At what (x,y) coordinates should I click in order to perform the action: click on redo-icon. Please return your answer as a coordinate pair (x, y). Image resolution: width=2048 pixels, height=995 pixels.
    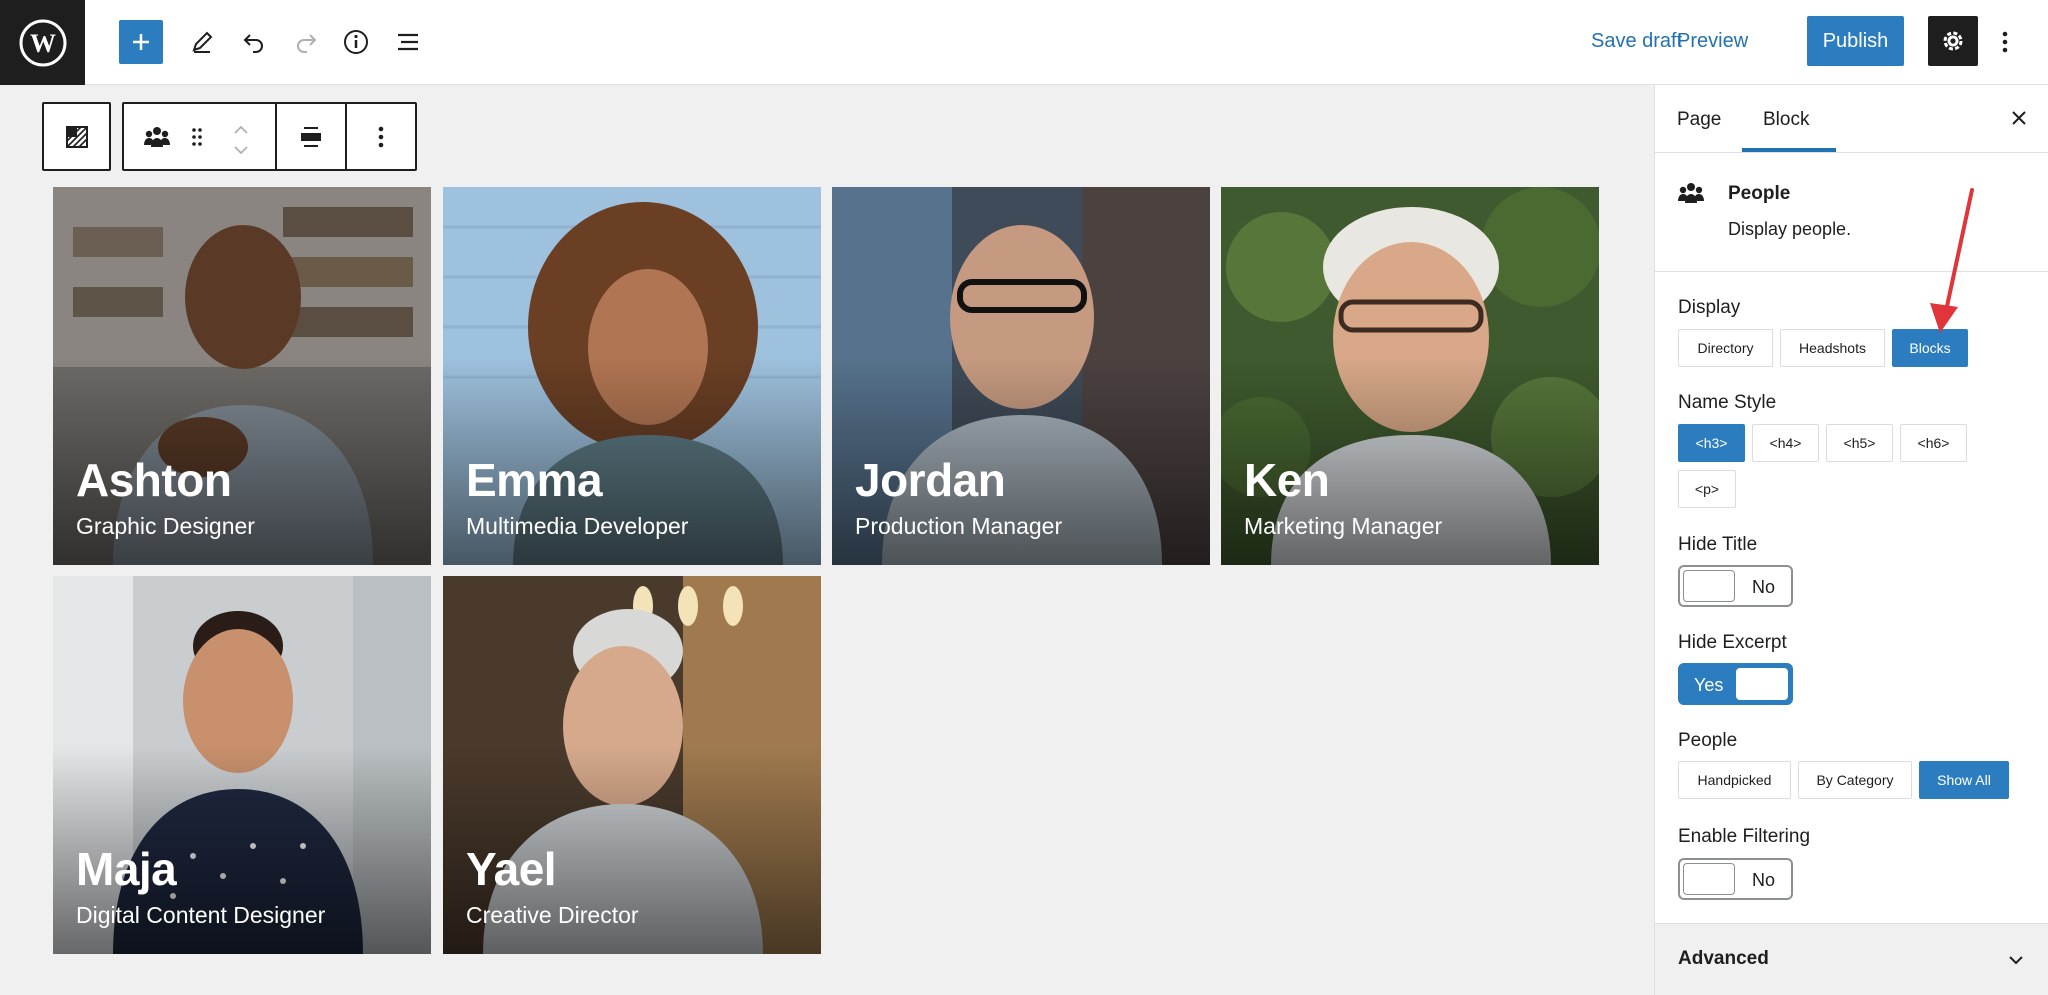
    Looking at the image, I should click on (307, 43).